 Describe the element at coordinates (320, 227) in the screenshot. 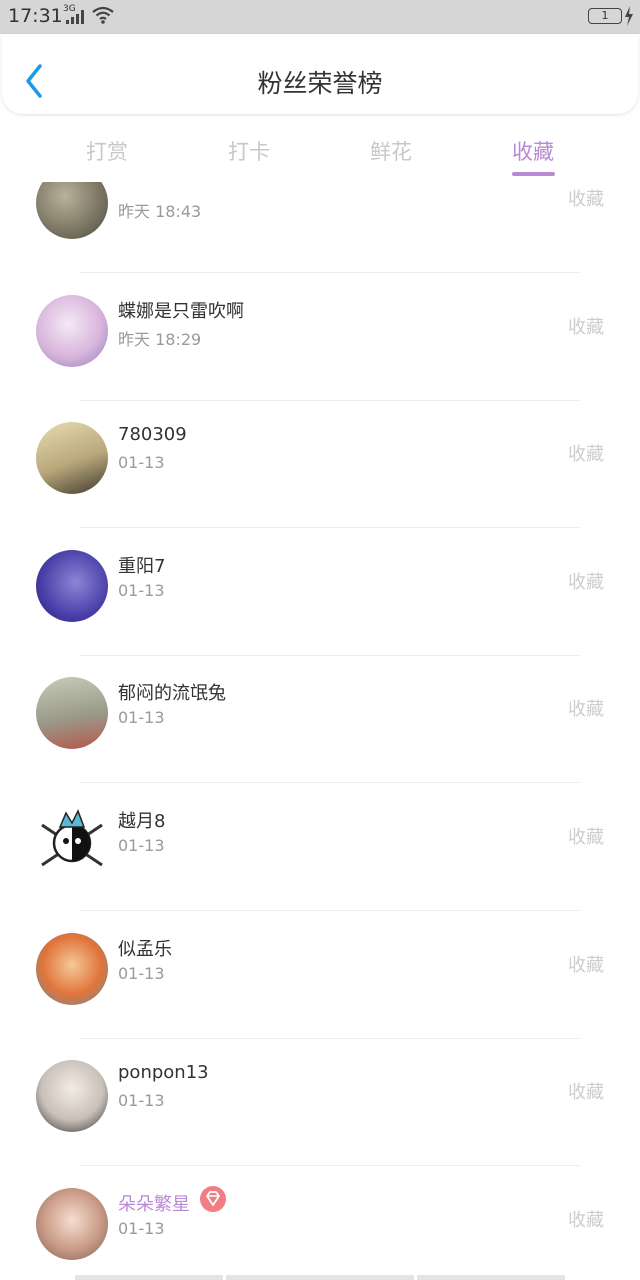

I see `list-item: 昨天 18:43 收藏` at that location.